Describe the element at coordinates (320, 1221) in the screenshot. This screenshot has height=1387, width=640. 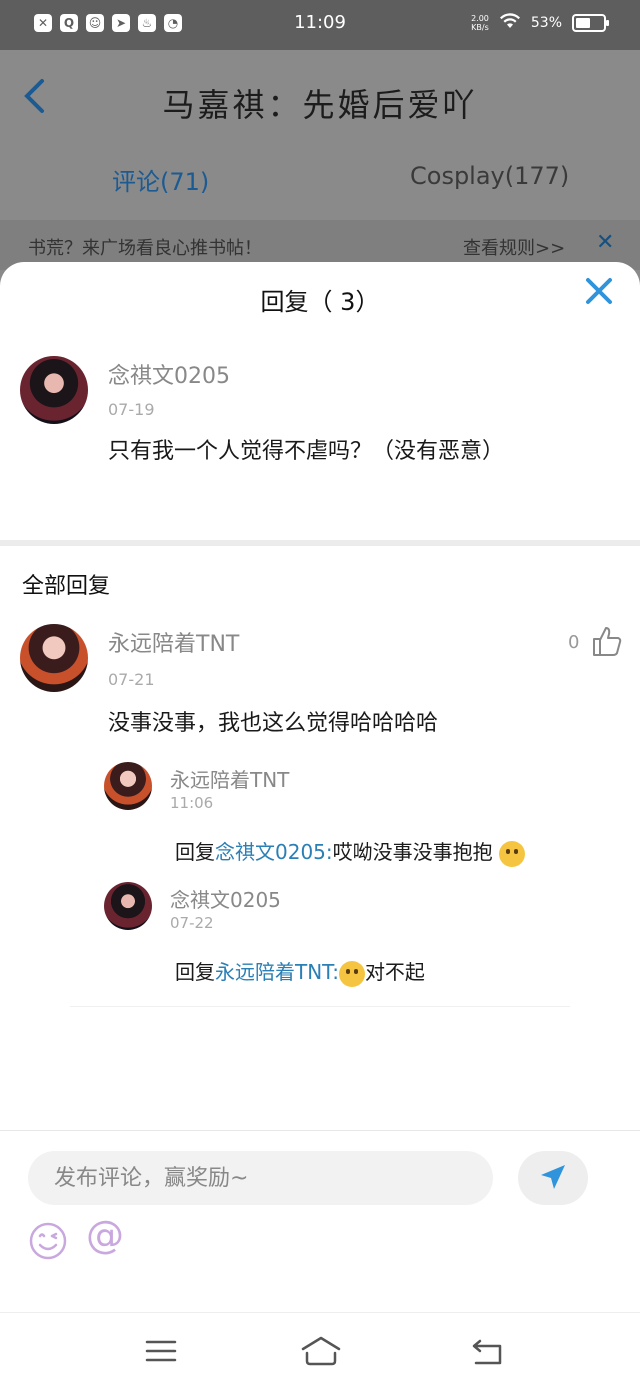
I see `comment-input-bar: @` at that location.